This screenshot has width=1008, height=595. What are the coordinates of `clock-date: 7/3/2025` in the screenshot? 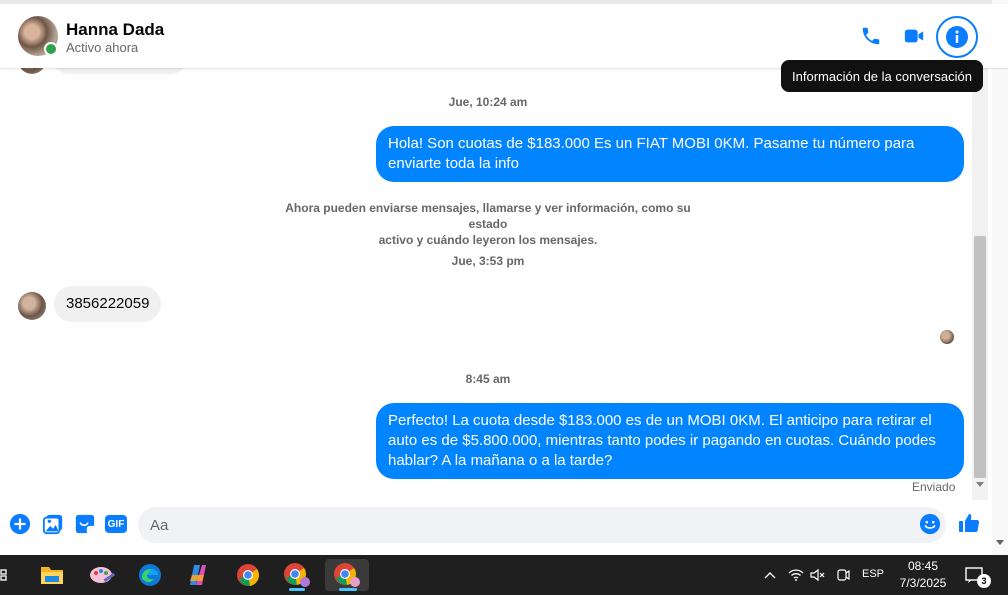 It's located at (923, 583).